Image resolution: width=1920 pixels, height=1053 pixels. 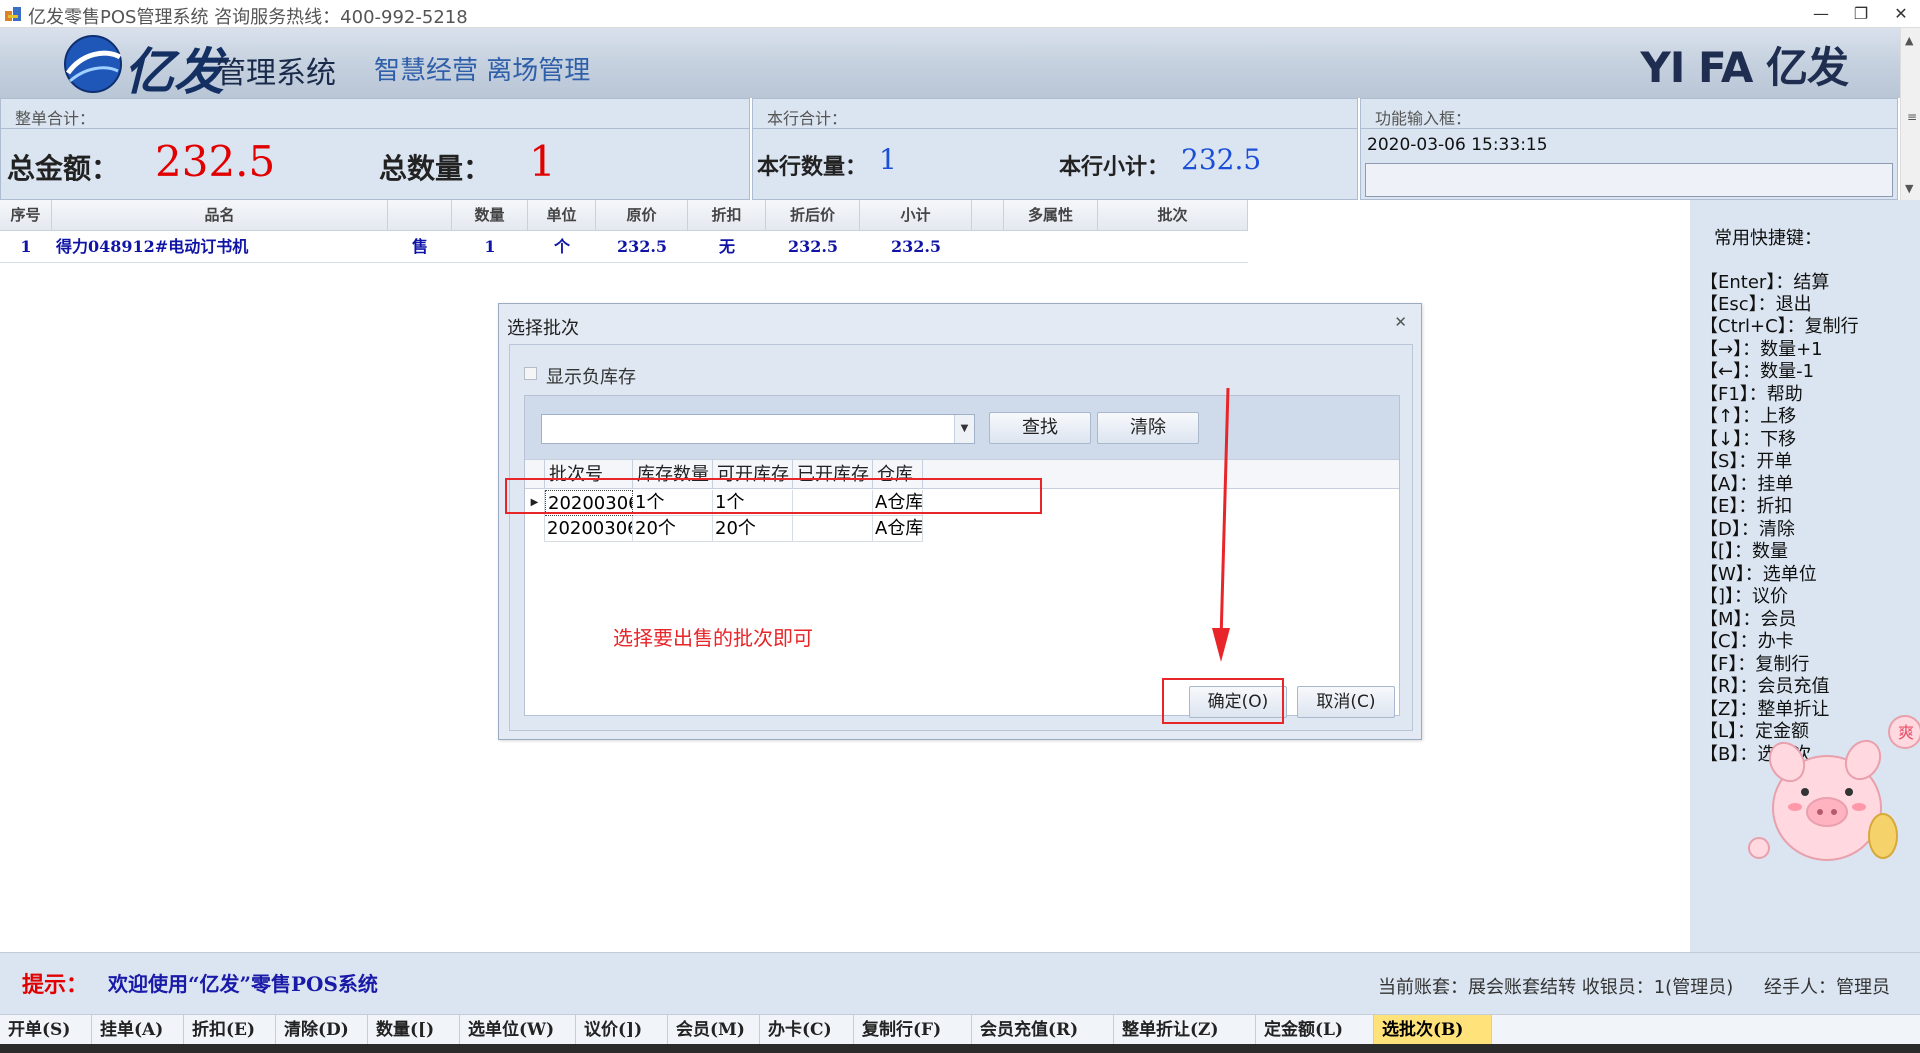 I want to click on show-negative-stock-checkbox, so click(x=530, y=373).